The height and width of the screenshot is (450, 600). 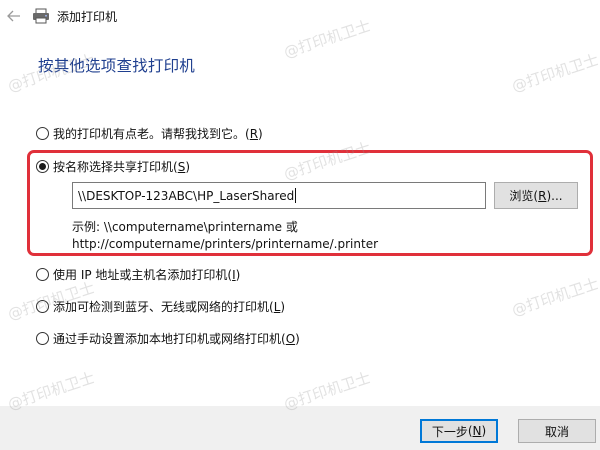 What do you see at coordinates (117, 66) in the screenshot?
I see `page-heading: 按其他选项查找打印机` at bounding box center [117, 66].